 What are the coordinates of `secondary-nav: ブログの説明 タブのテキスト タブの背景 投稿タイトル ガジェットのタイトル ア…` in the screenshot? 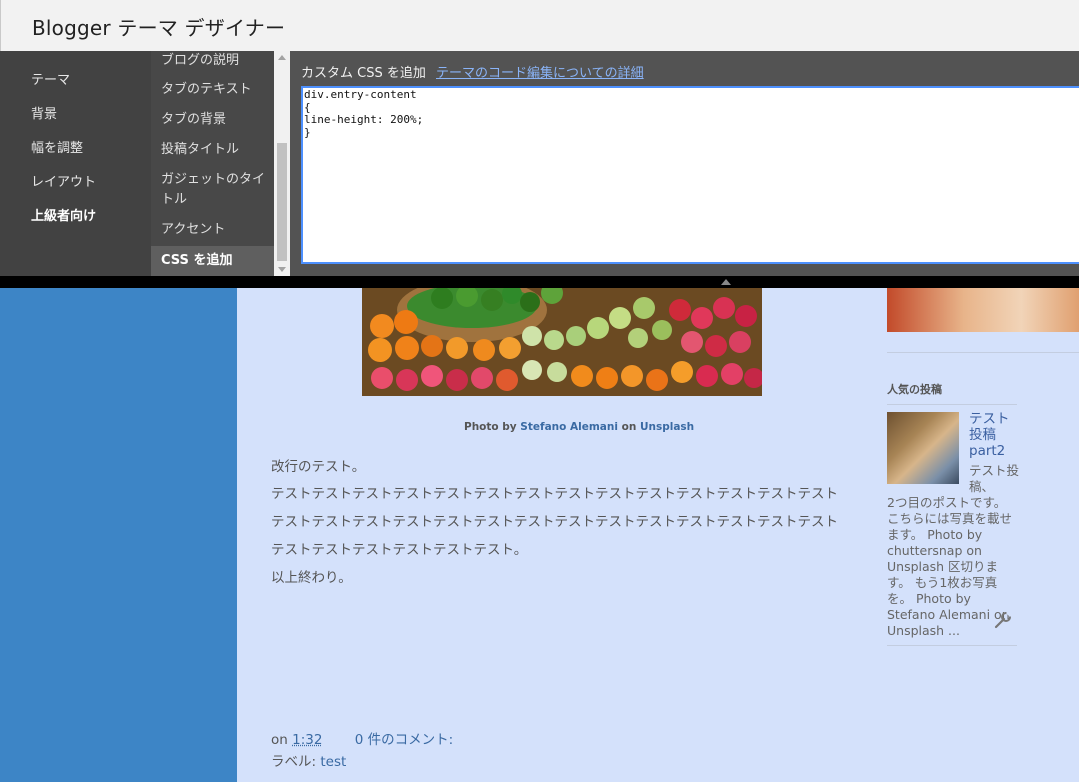 It's located at (212, 163).